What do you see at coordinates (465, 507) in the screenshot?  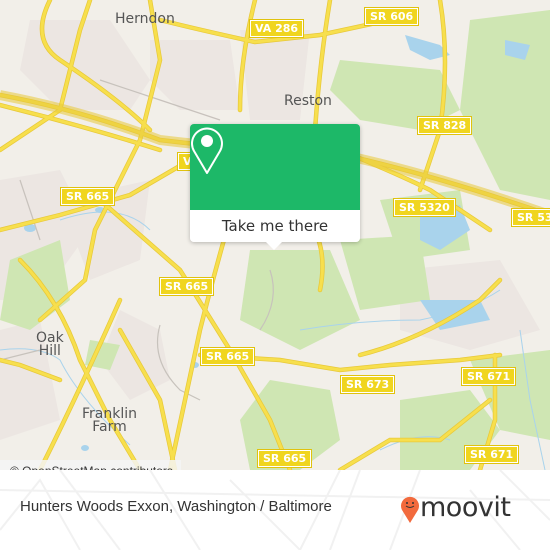 I see `moovit-brand-text: moovit` at bounding box center [465, 507].